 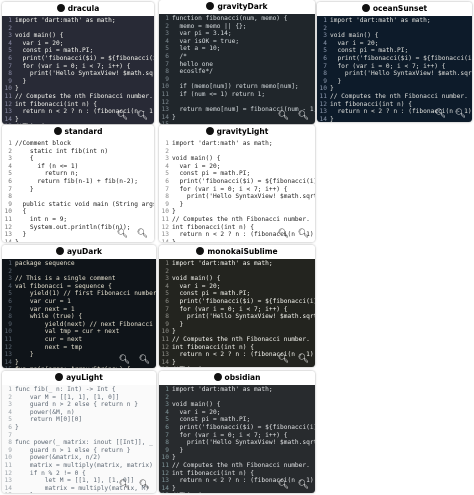 I want to click on code-line: 2 memo = memo || {};, so click(x=237, y=27).